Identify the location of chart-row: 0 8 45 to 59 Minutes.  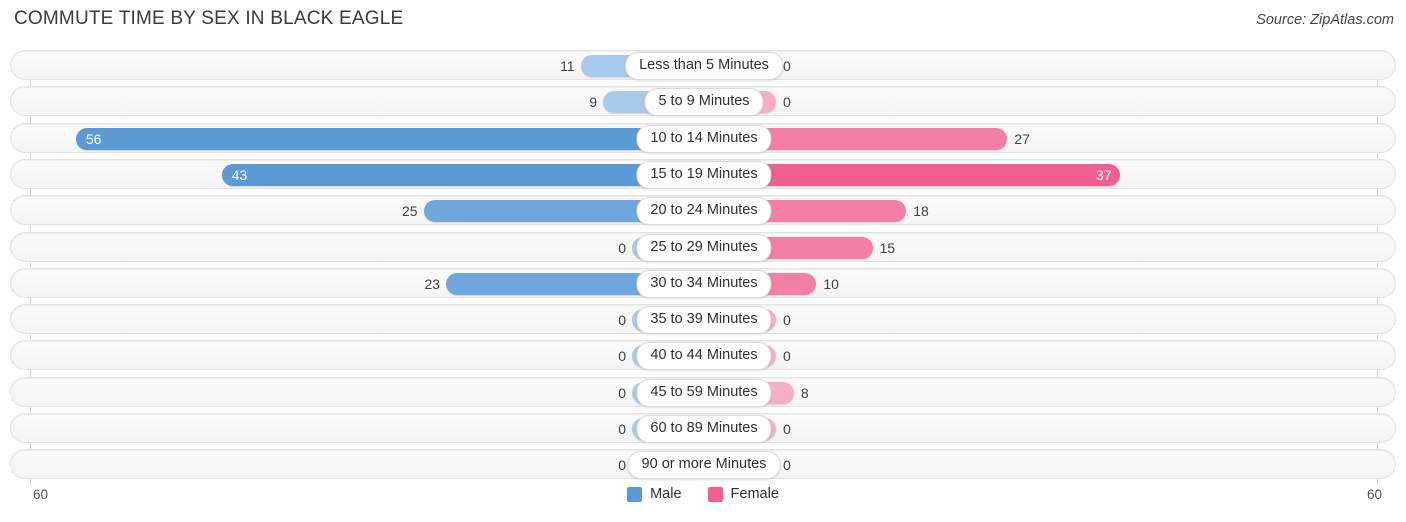
(703, 392).